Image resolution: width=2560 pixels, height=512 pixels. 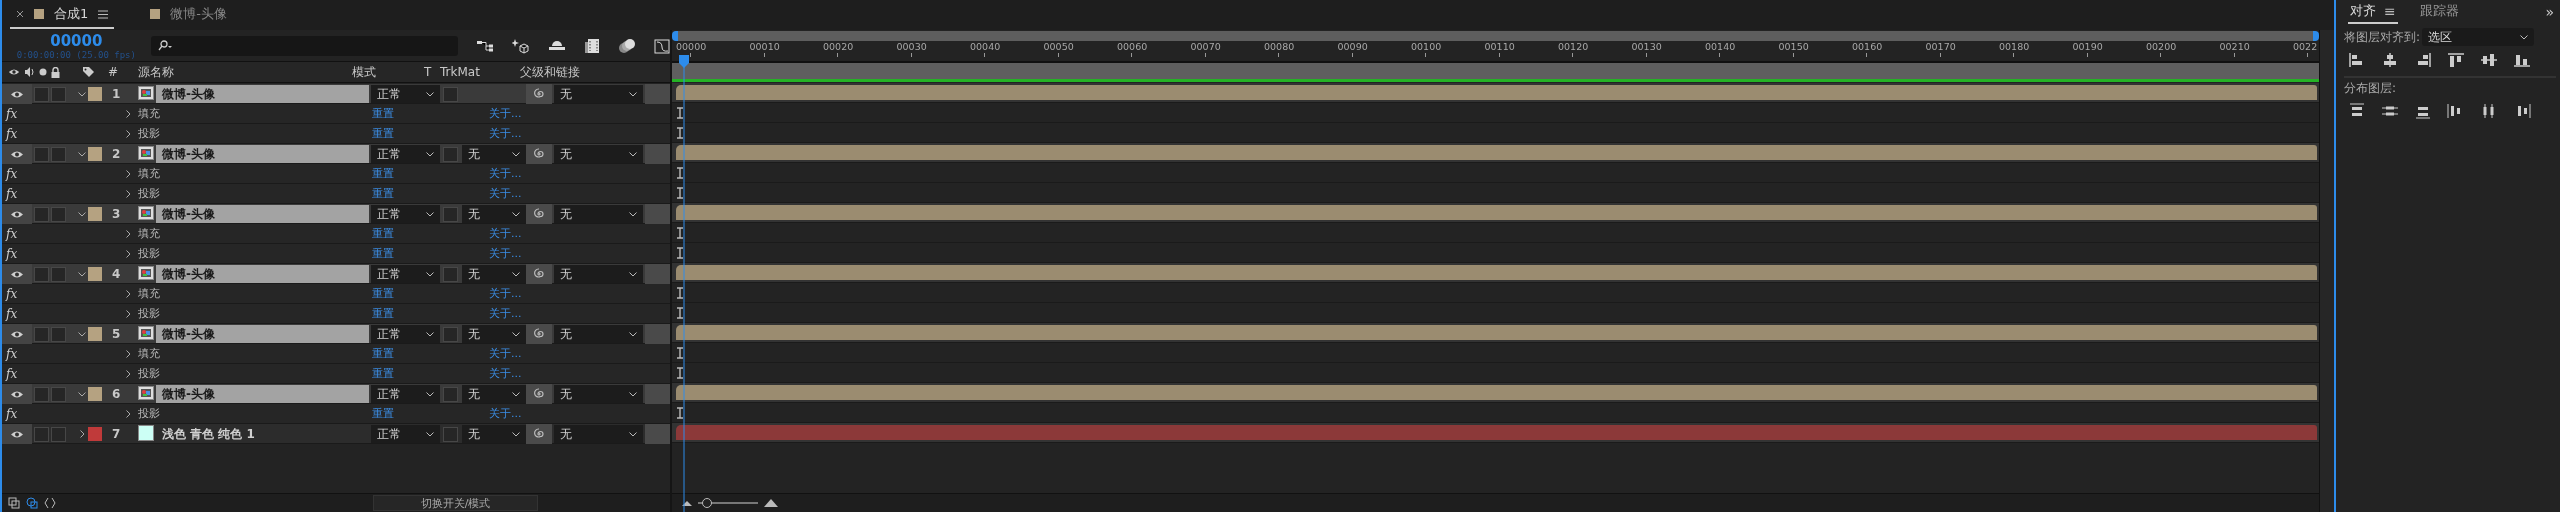 What do you see at coordinates (336, 394) in the screenshot?
I see `layer-row: 6 微博-头像 正常 无 无` at bounding box center [336, 394].